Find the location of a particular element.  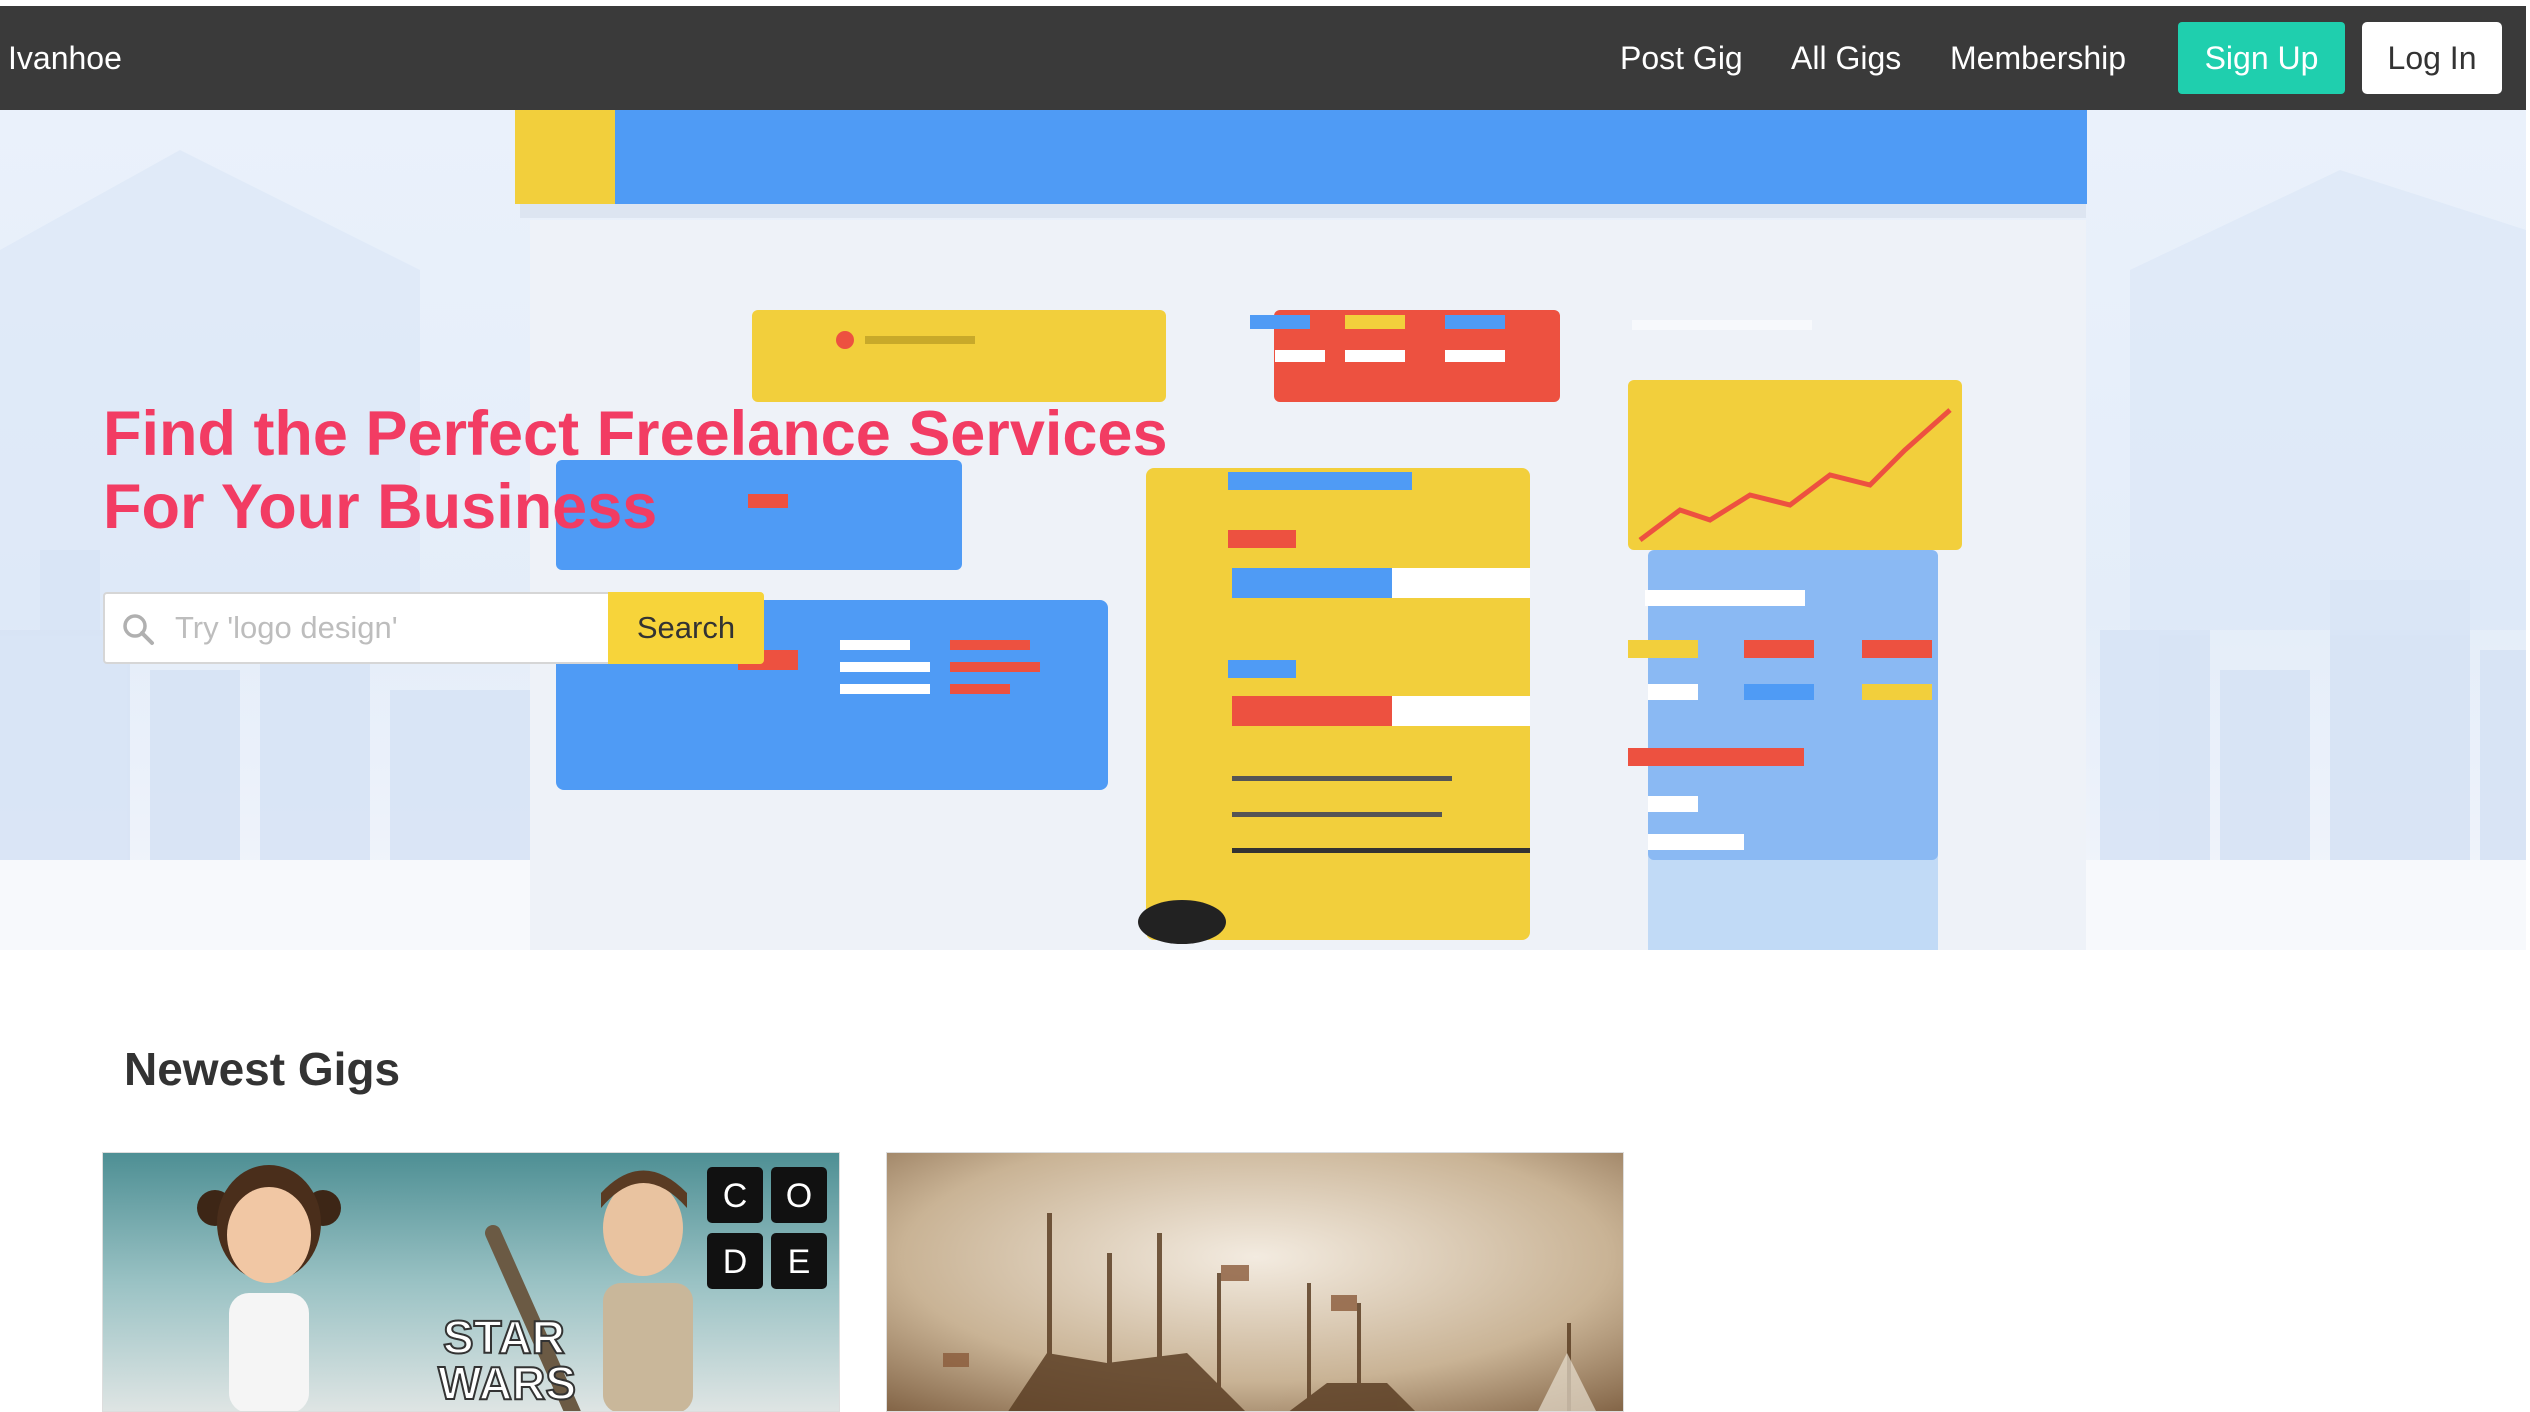

search-button: Search is located at coordinates (686, 628).